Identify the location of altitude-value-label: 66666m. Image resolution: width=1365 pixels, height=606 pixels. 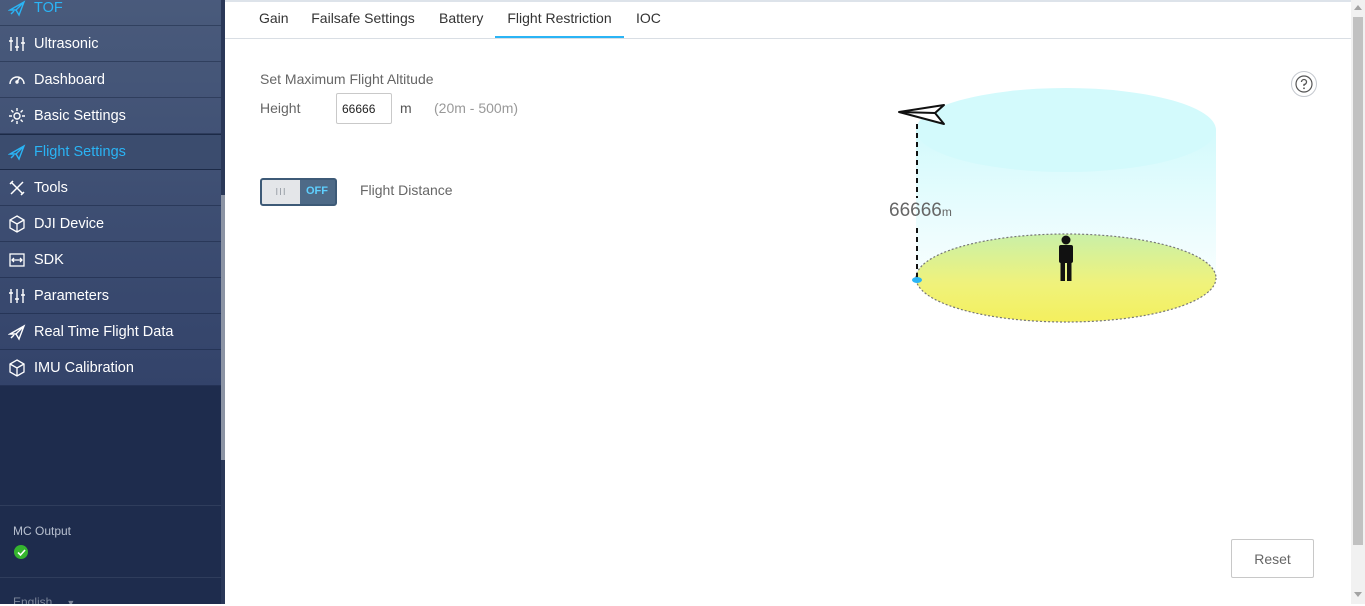
(920, 211).